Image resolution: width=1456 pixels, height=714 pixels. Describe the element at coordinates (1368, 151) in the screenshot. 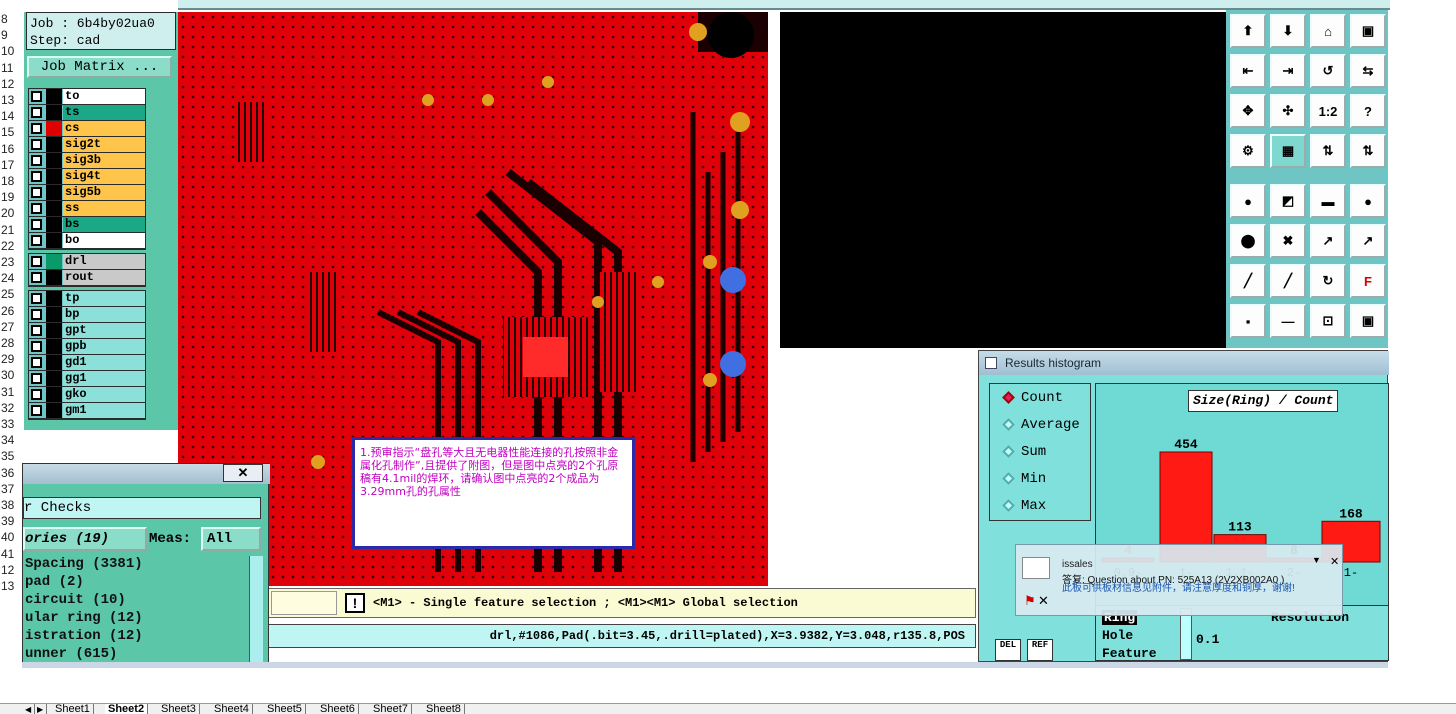

I see `tool-button-icon: ⇅` at that location.